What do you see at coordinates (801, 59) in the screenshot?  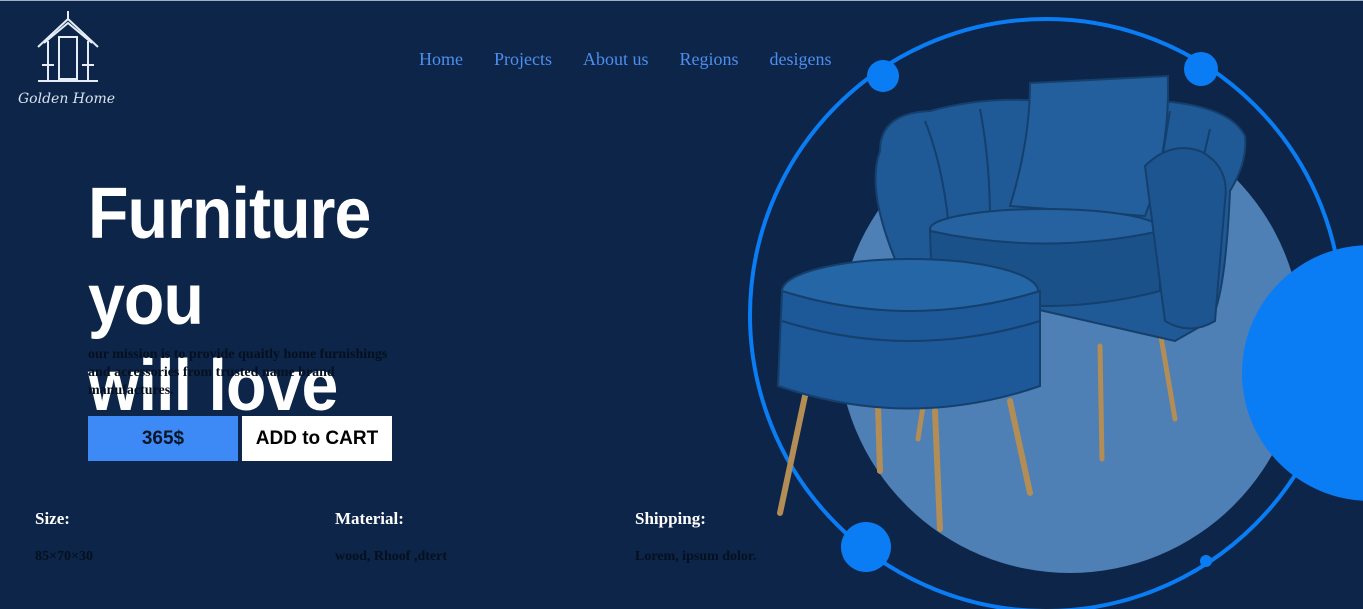 I see `nav-designs: desigens` at bounding box center [801, 59].